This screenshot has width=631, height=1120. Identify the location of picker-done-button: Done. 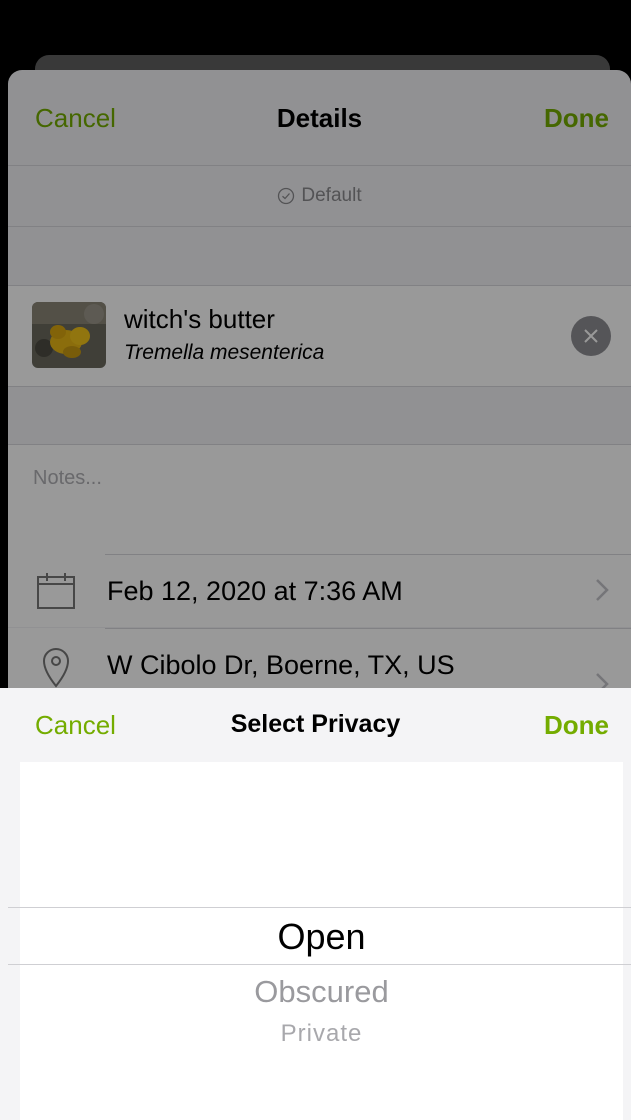
(576, 725).